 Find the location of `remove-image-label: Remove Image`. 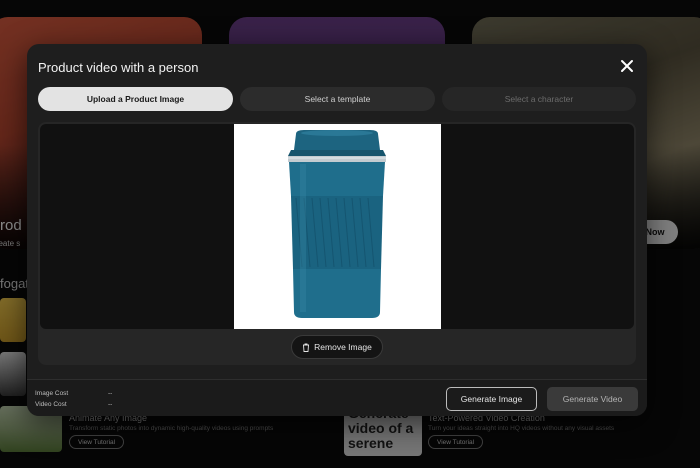

remove-image-label: Remove Image is located at coordinates (343, 347).